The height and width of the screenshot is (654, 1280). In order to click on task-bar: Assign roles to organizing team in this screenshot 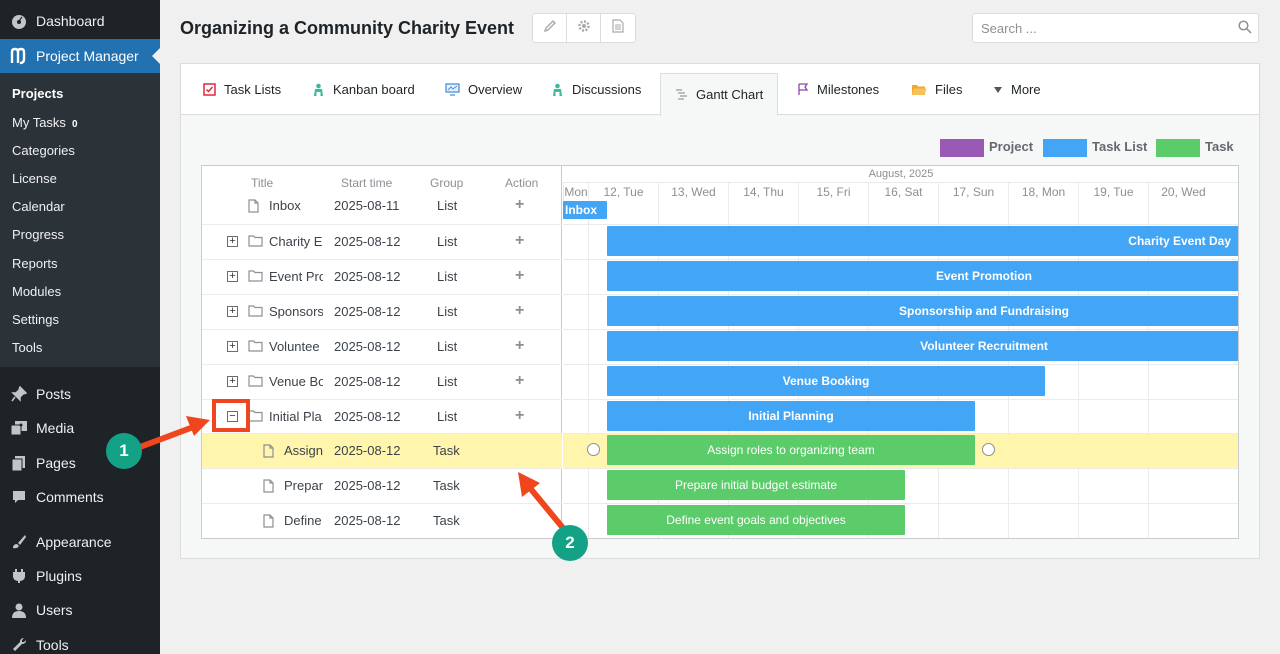, I will do `click(791, 450)`.